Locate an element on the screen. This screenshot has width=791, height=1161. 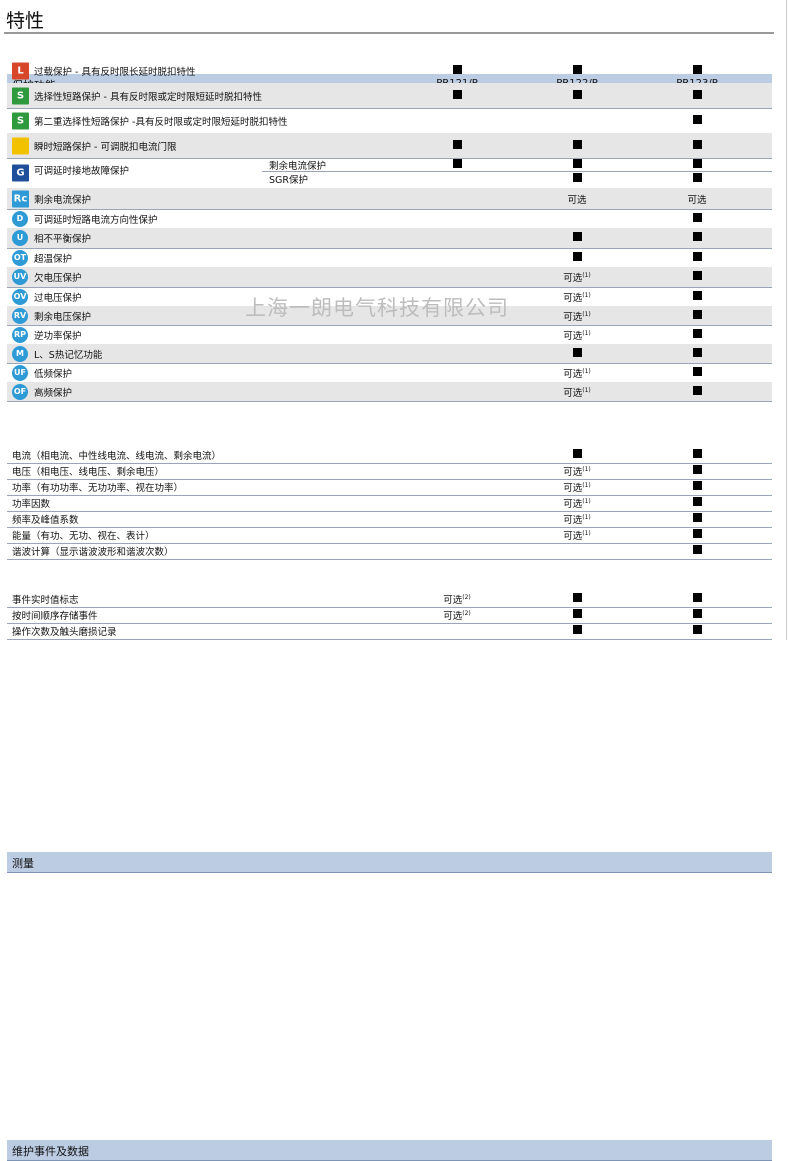
table-row: I 瞬时短路保护 - 可调脱扣电流门限 is located at coordinates (389, 146).